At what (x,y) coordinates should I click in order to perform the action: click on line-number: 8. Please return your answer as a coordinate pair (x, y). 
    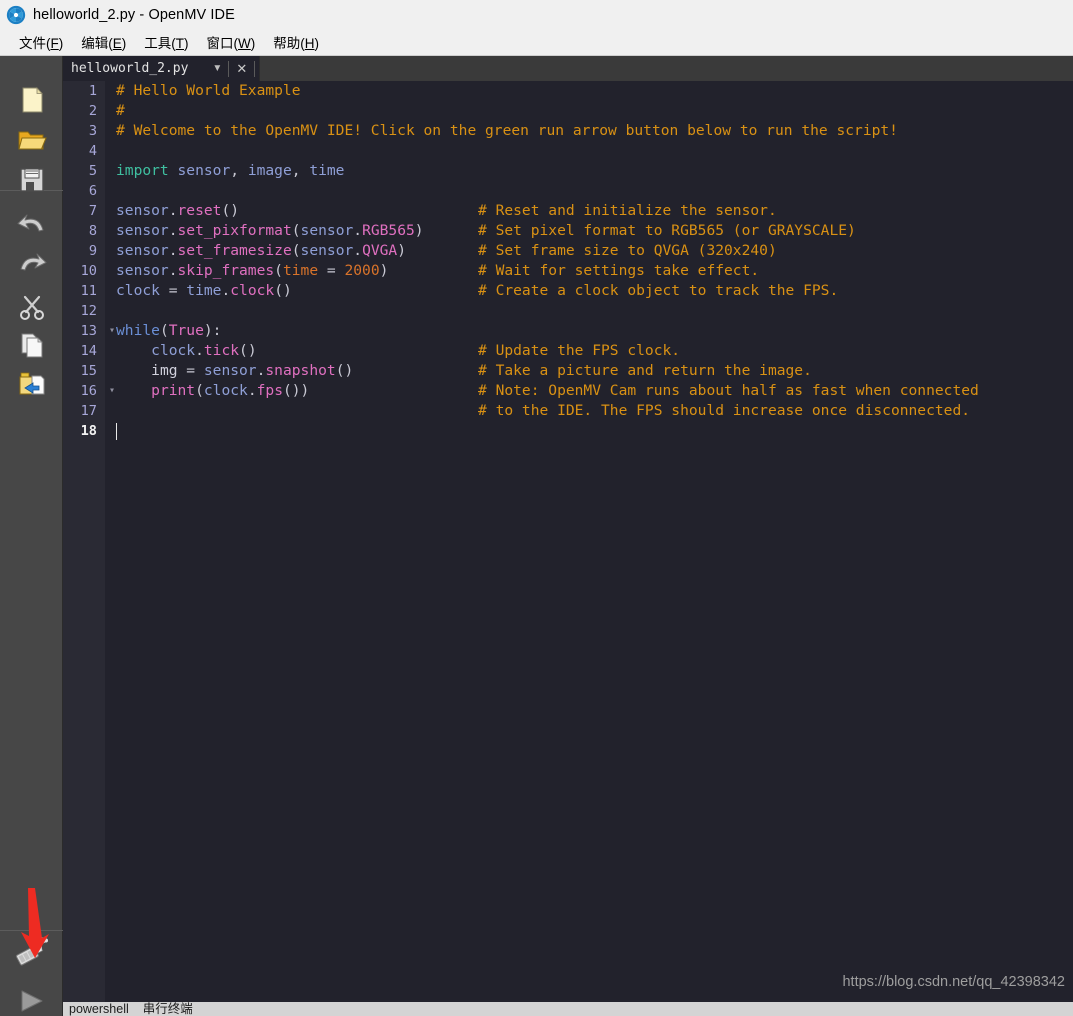
    Looking at the image, I should click on (92, 231).